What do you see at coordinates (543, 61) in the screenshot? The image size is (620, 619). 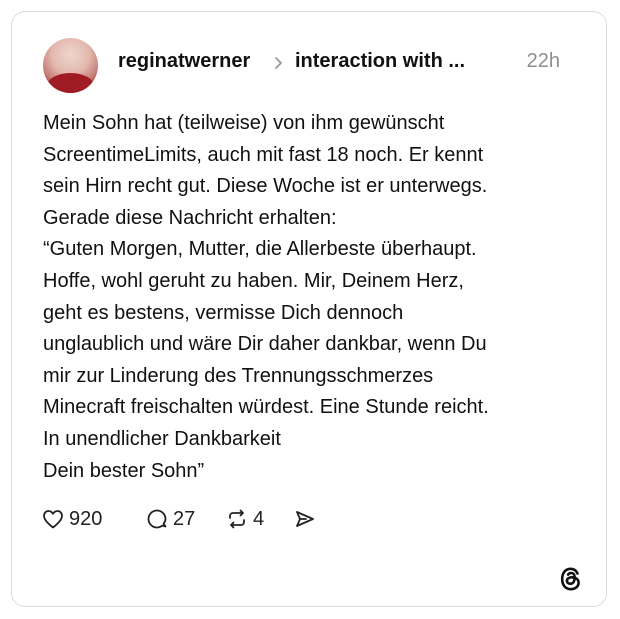 I see `timestamp: 22h` at bounding box center [543, 61].